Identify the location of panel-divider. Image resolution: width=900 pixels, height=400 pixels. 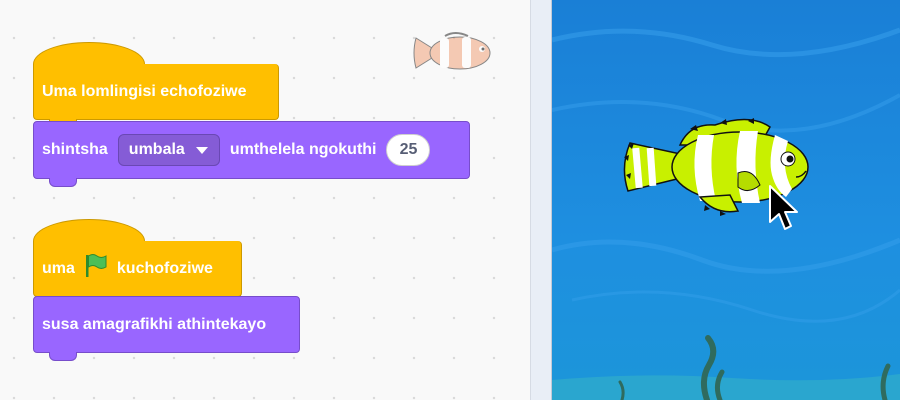
(541, 200).